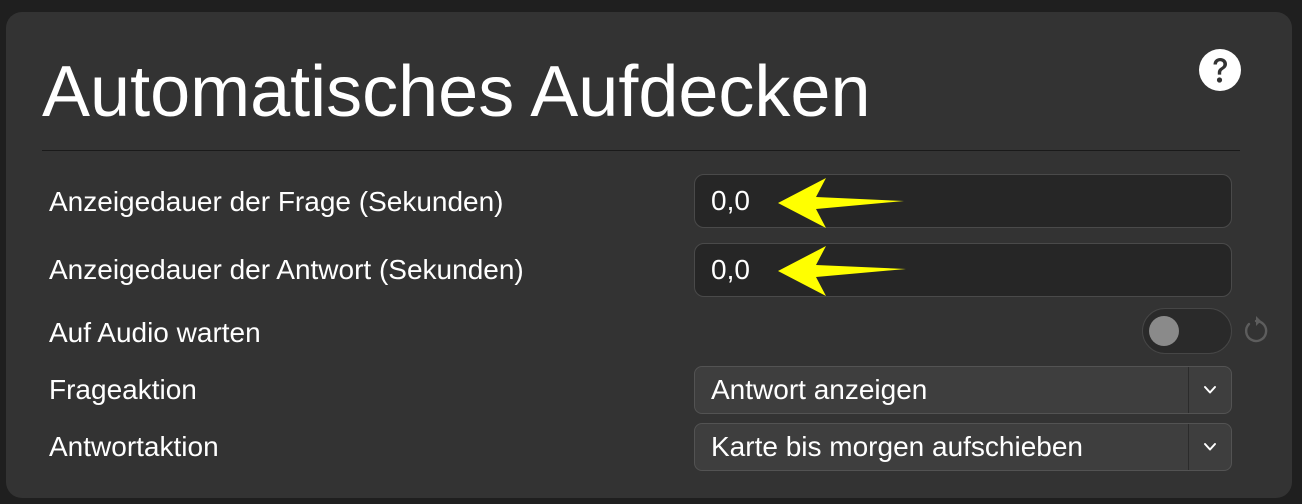 Image resolution: width=1302 pixels, height=504 pixels. I want to click on answer-duration-input: 0,0, so click(963, 270).